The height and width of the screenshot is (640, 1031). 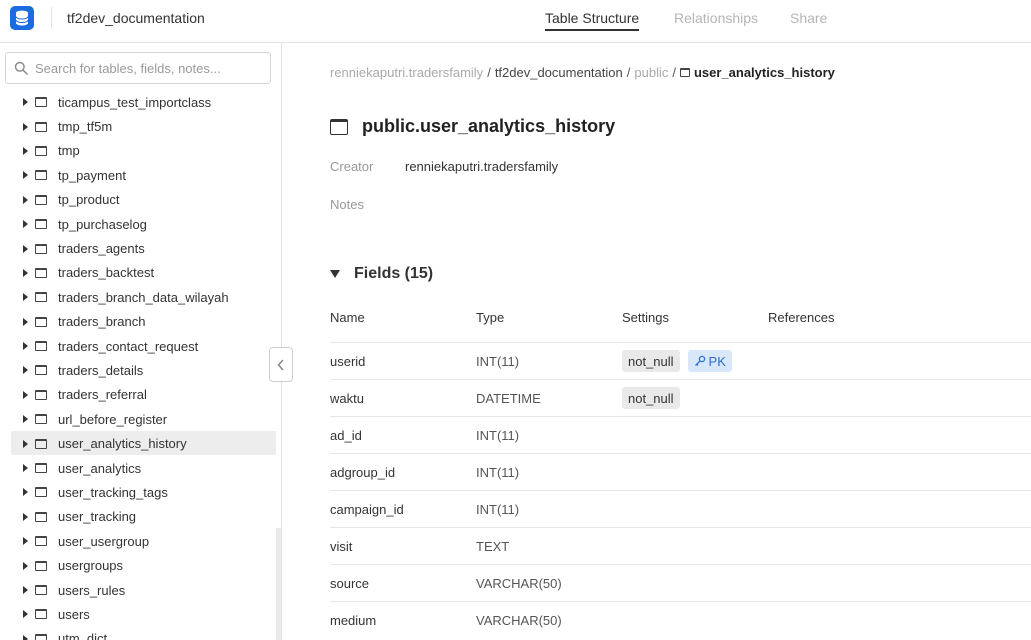 What do you see at coordinates (83, 635) in the screenshot?
I see `sidebar-item-label: utm_dict` at bounding box center [83, 635].